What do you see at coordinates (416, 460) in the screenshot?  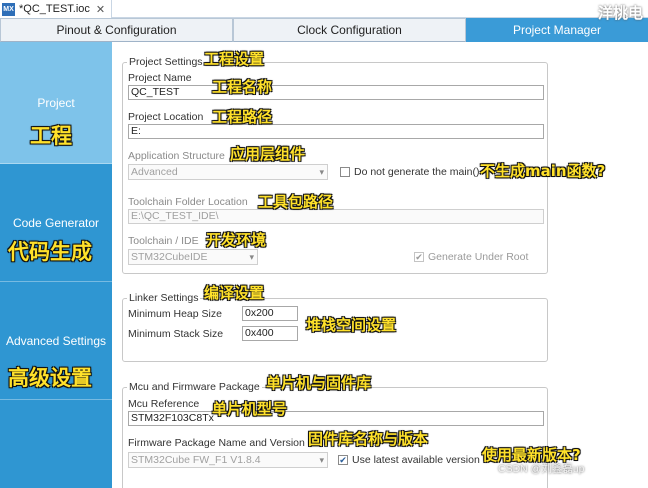 I see `use-latest-label: Use latest available version` at bounding box center [416, 460].